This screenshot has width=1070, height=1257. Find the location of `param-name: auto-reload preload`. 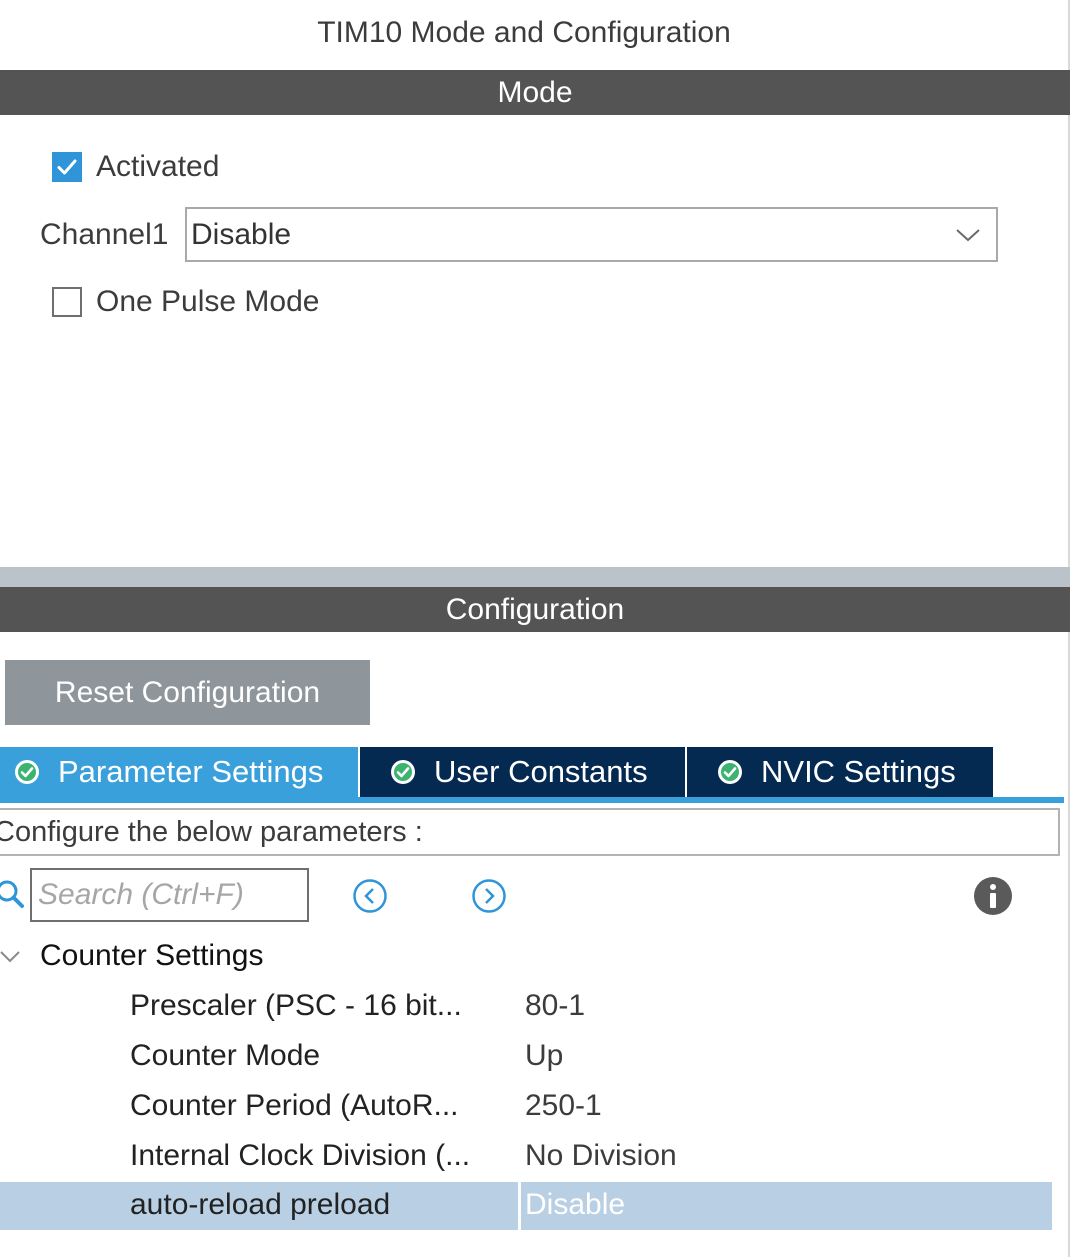

param-name: auto-reload preload is located at coordinates (260, 1204).